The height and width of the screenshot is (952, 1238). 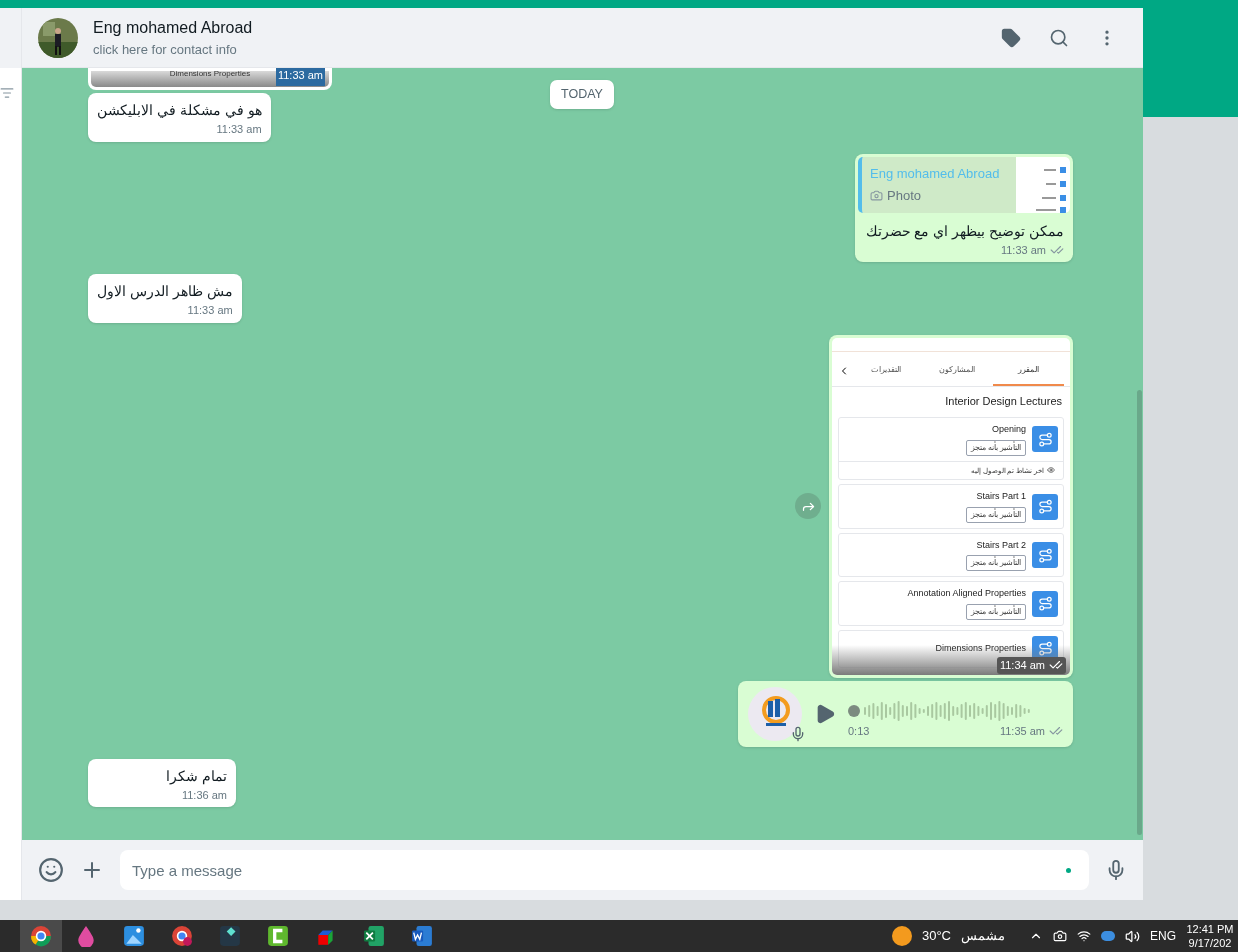 What do you see at coordinates (964, 184) in the screenshot?
I see `quoted-message: Eng mohamed Abroad Photo` at bounding box center [964, 184].